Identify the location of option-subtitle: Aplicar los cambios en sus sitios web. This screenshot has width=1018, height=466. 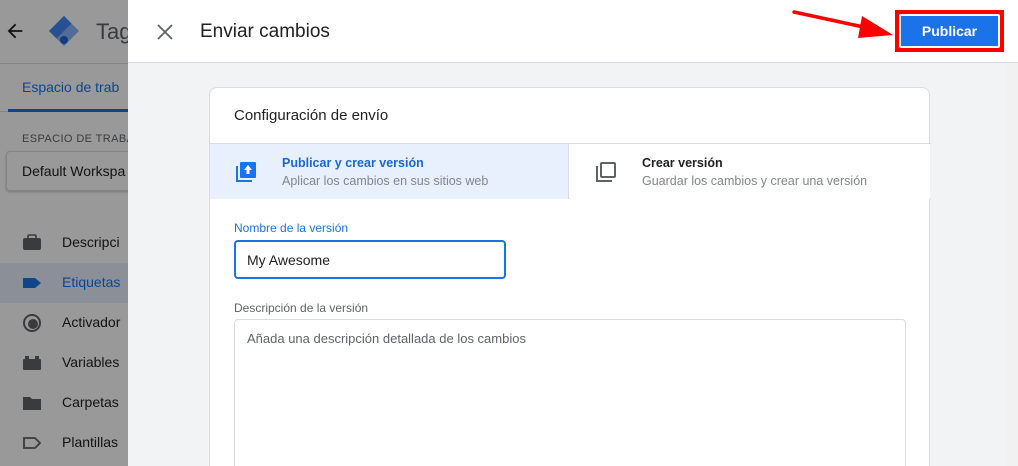
(385, 181).